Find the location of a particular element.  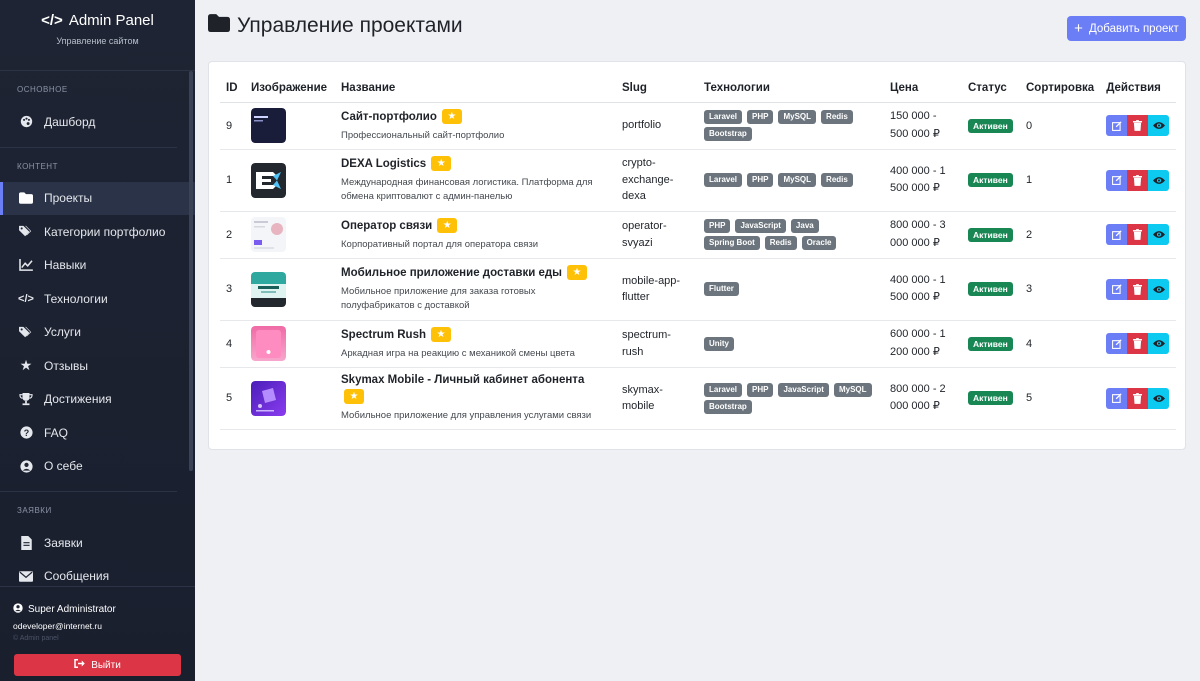

cell-sort: 0 is located at coordinates (1060, 126).